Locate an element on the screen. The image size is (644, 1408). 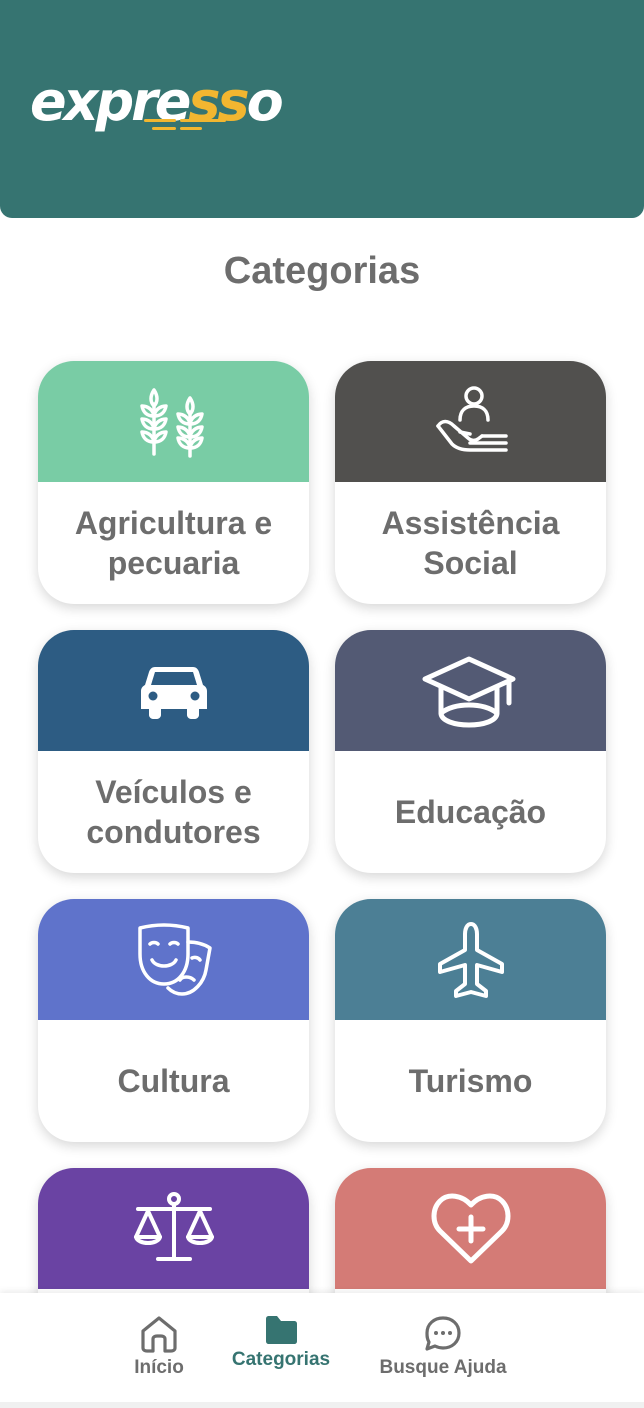
nav-item-inicio: Início is located at coordinates (159, 1347).